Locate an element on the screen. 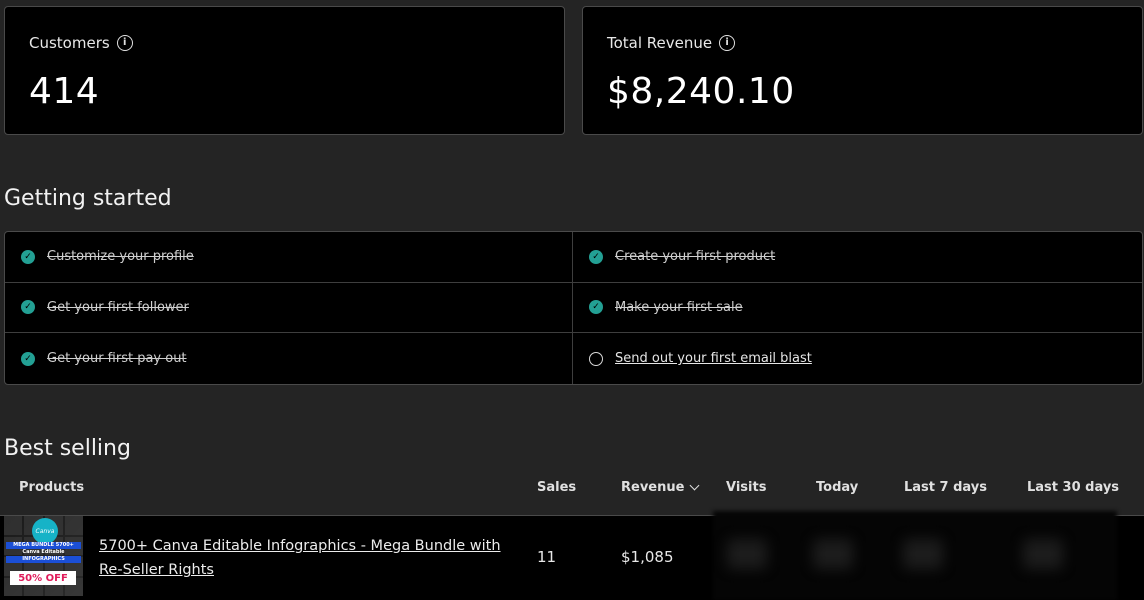 Image resolution: width=1144 pixels, height=600 pixels. revenue-label: Total Revenue is located at coordinates (660, 43).